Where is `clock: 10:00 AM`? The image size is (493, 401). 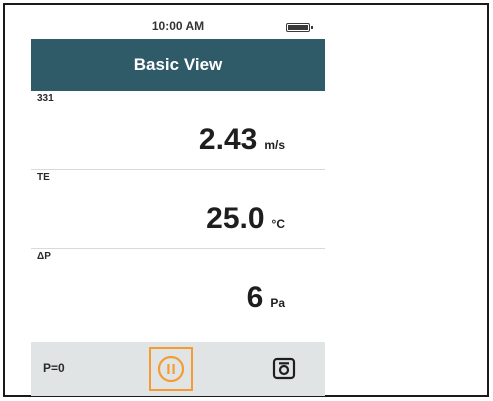
clock: 10:00 AM is located at coordinates (178, 26).